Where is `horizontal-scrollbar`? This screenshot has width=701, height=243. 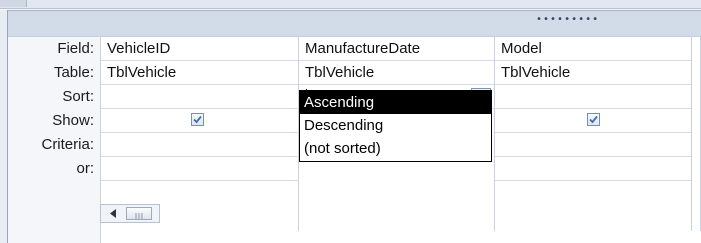
horizontal-scrollbar is located at coordinates (130, 213).